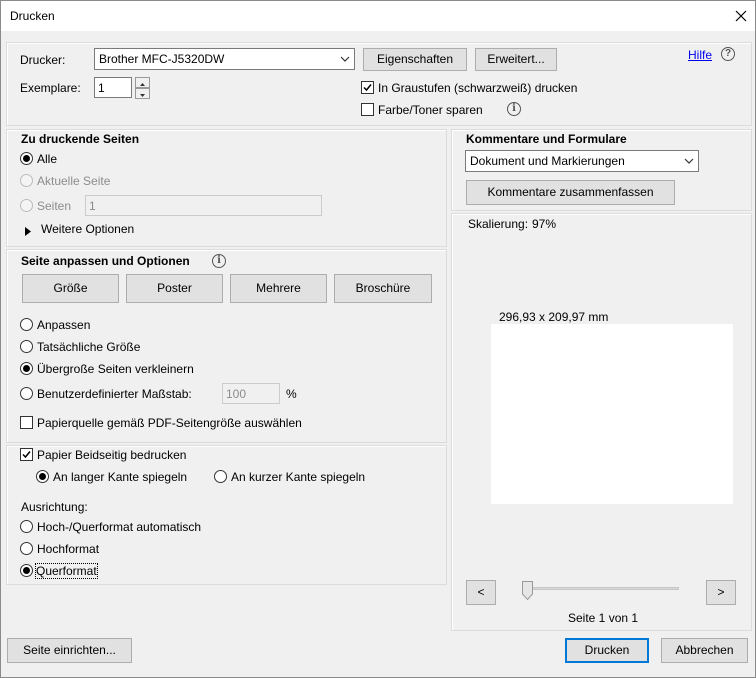 The width and height of the screenshot is (756, 678). What do you see at coordinates (26, 346) in the screenshot?
I see `actual-size-radio` at bounding box center [26, 346].